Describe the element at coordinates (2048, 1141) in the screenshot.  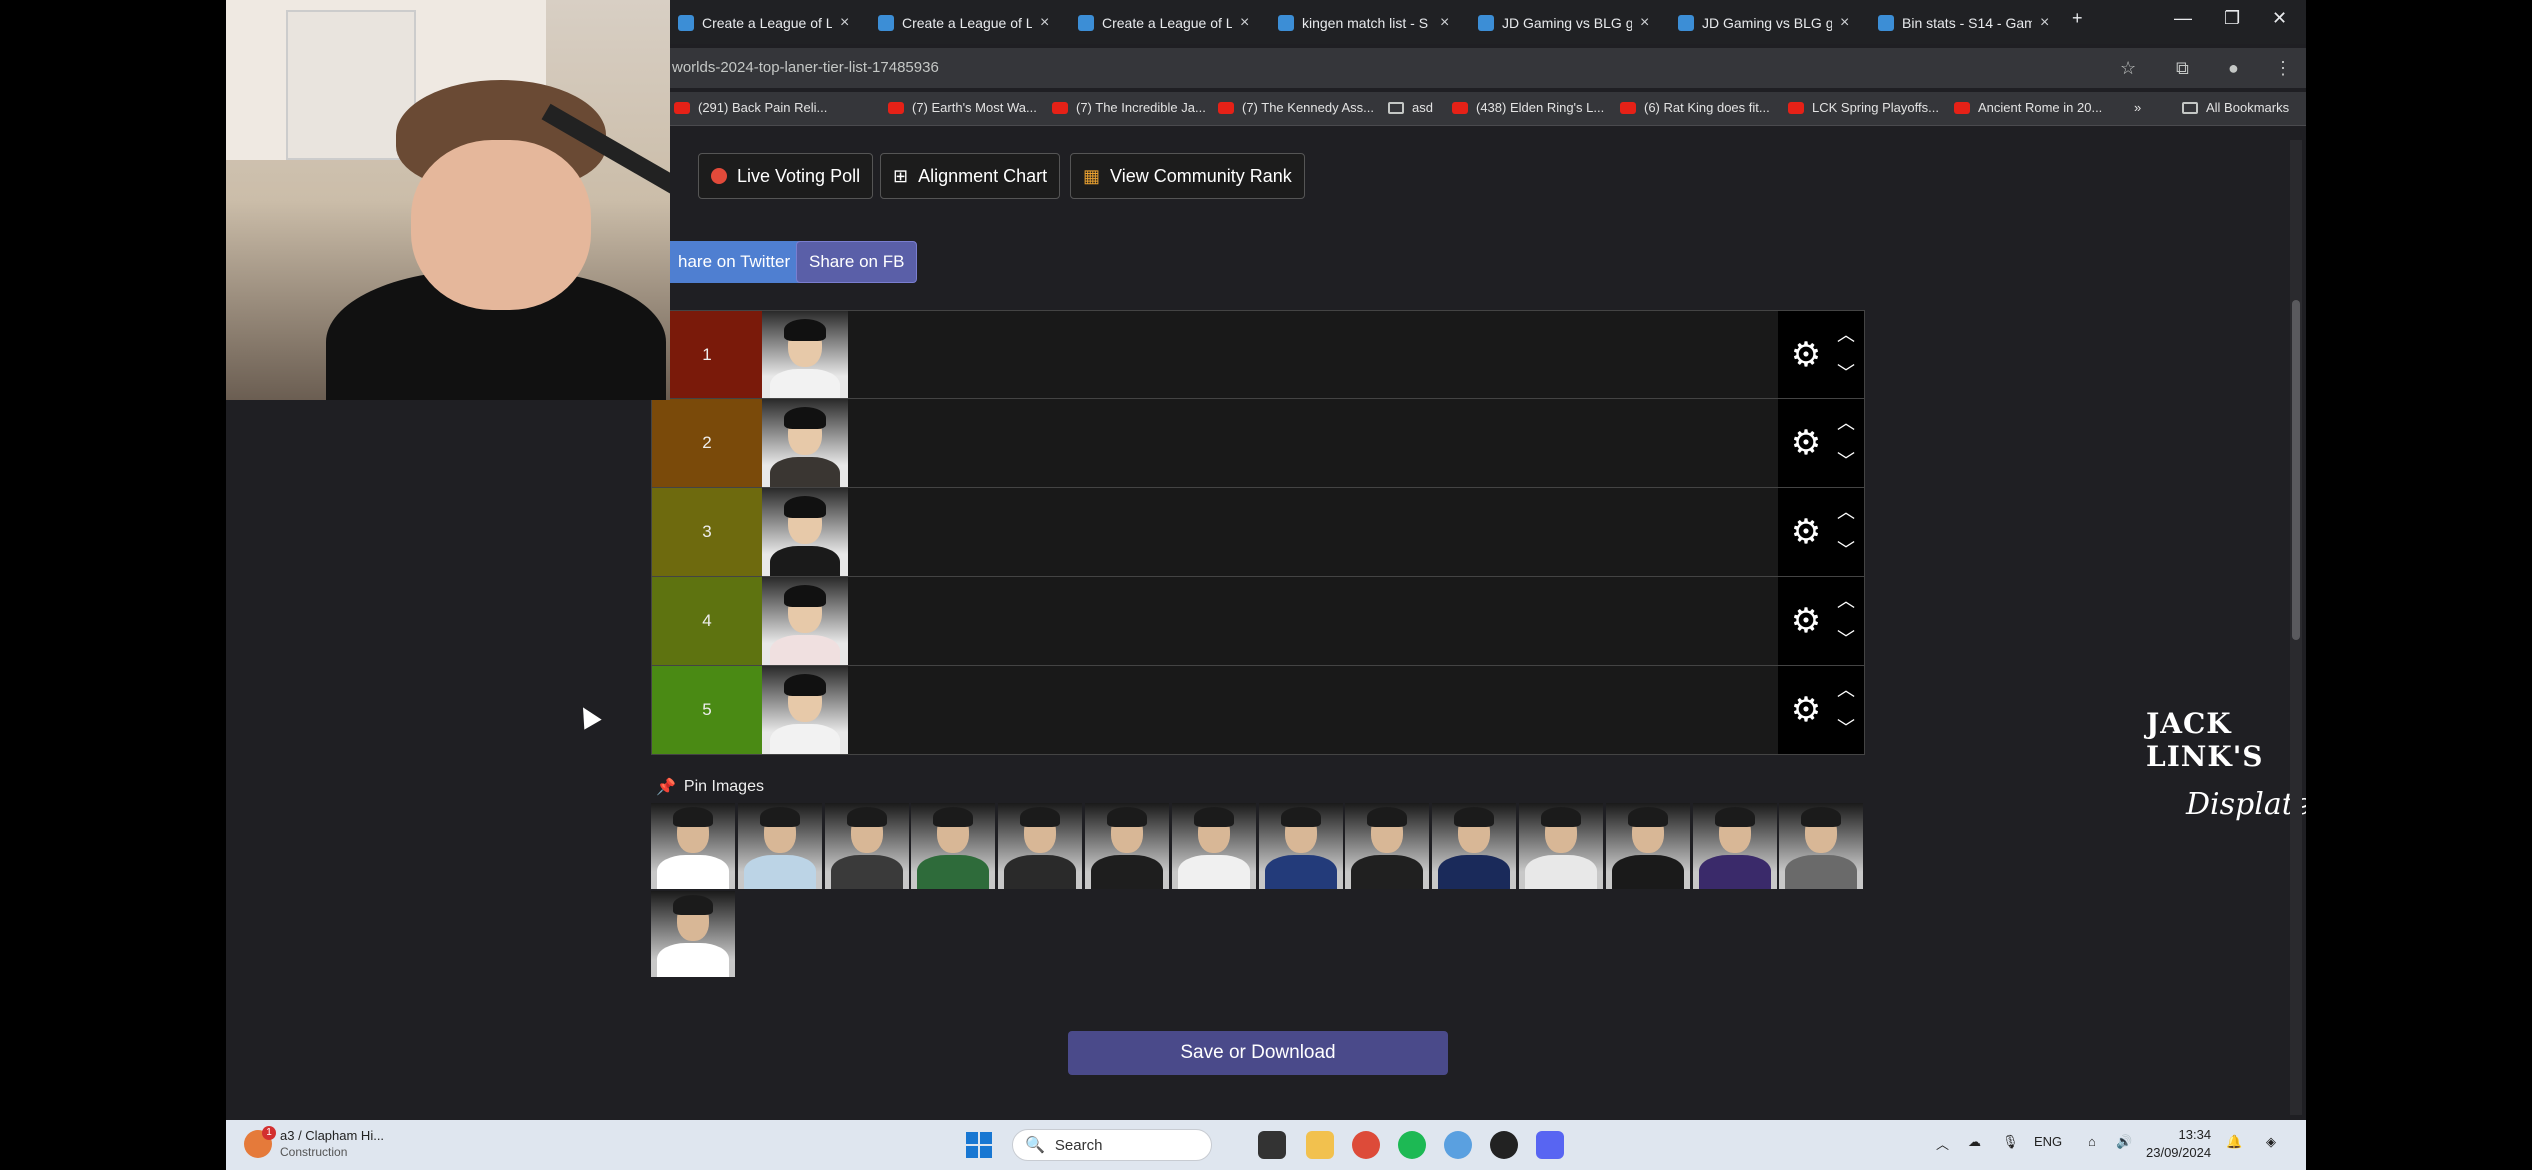
I see `language-indicator: ENG` at that location.